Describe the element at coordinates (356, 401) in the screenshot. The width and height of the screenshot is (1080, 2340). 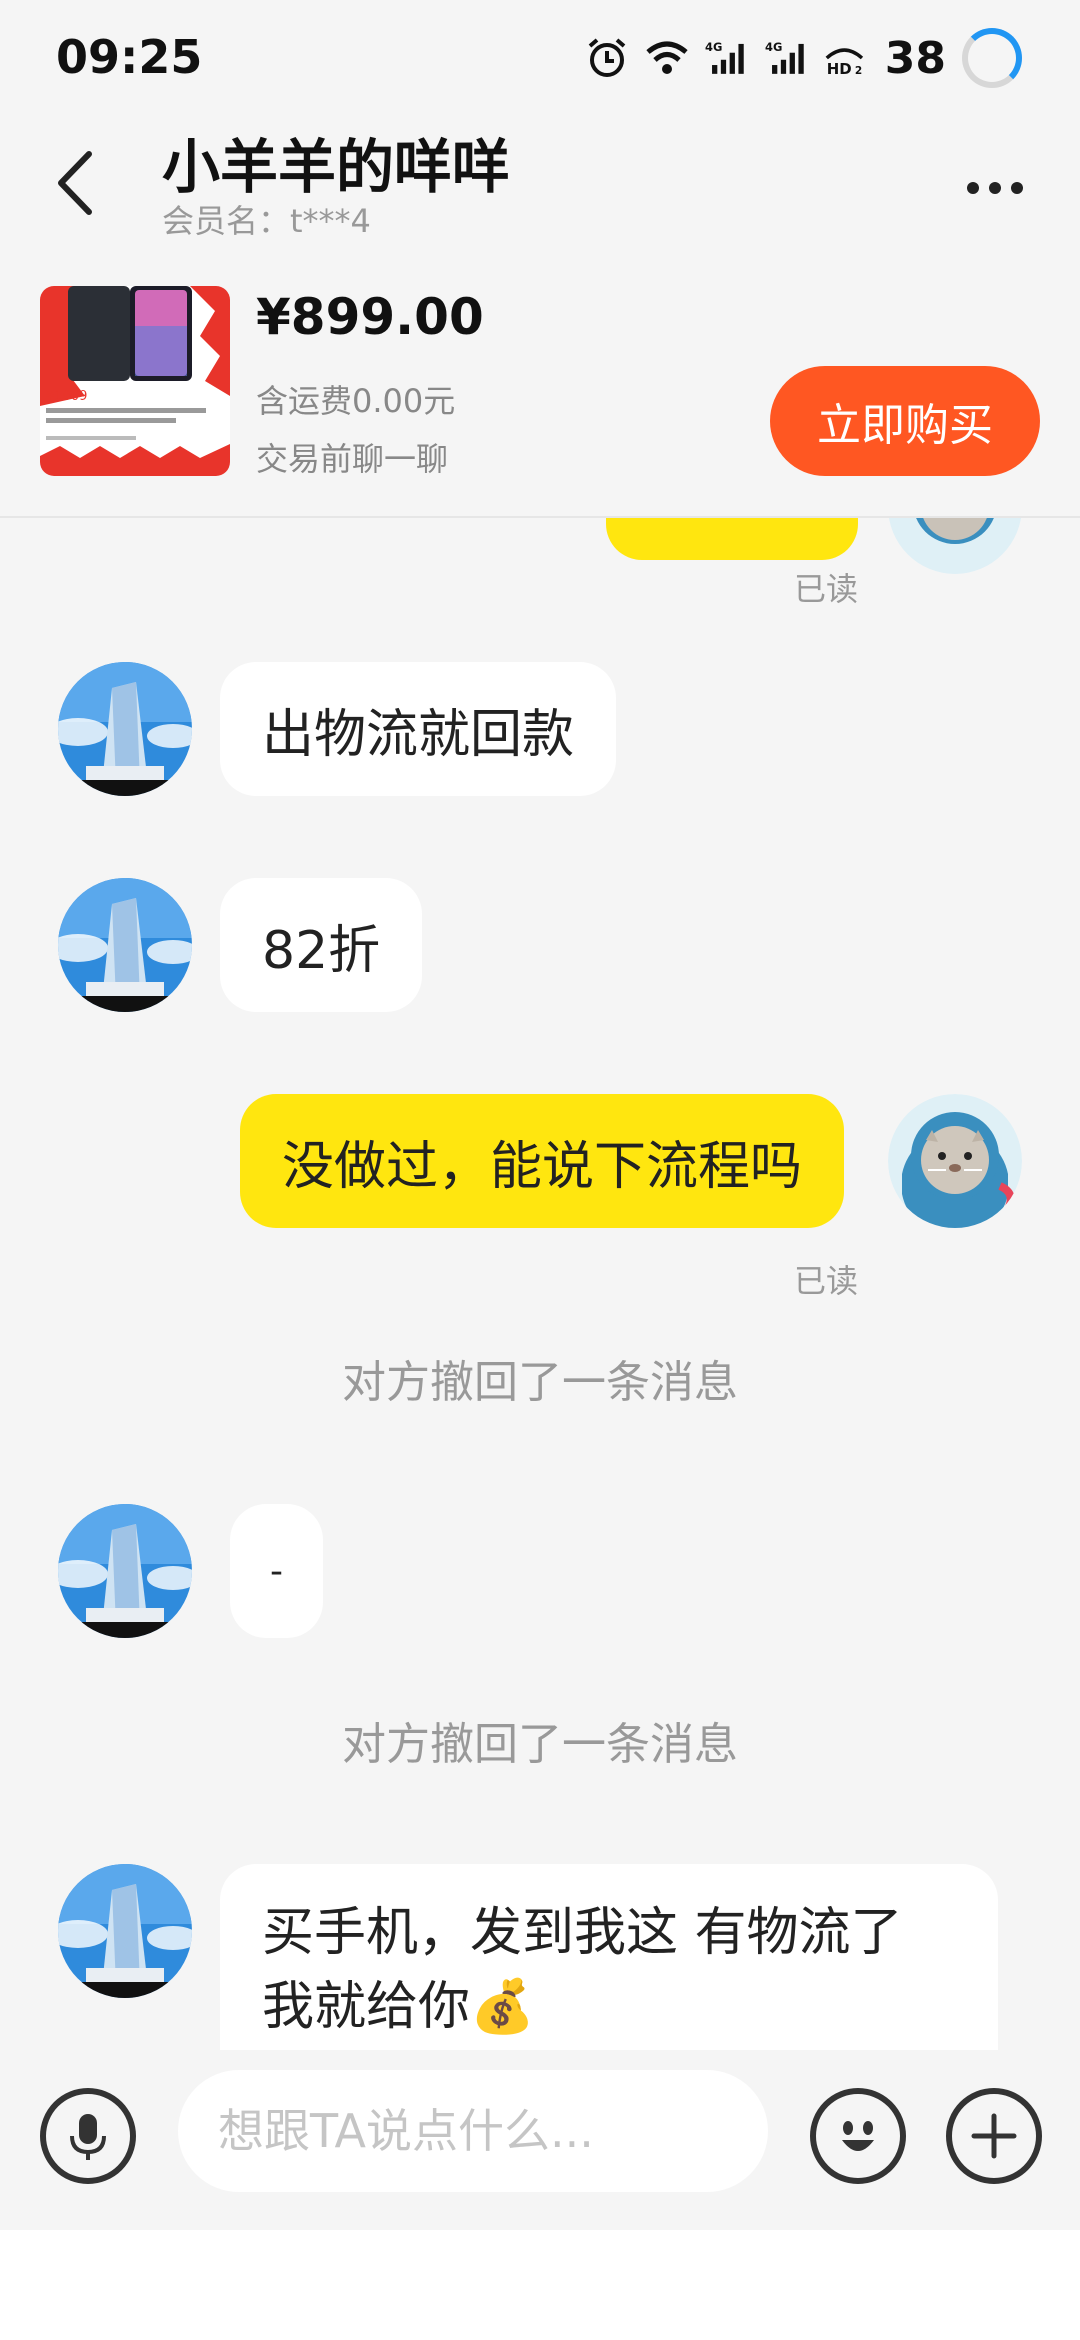
I see `shipping-fee: 含运费0.00元` at that location.